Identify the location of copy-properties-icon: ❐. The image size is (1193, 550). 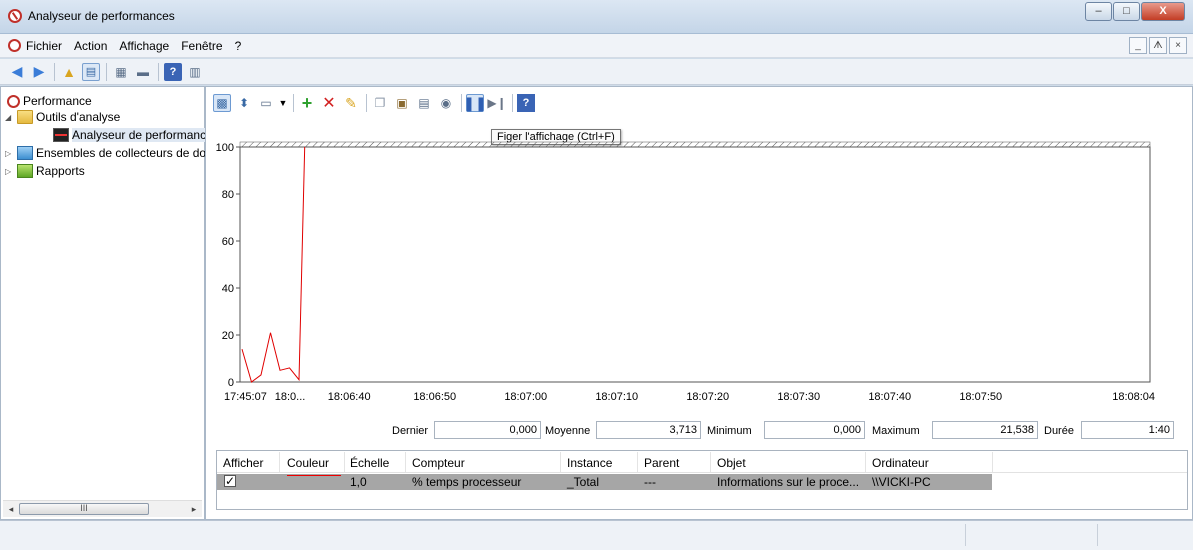
(380, 103).